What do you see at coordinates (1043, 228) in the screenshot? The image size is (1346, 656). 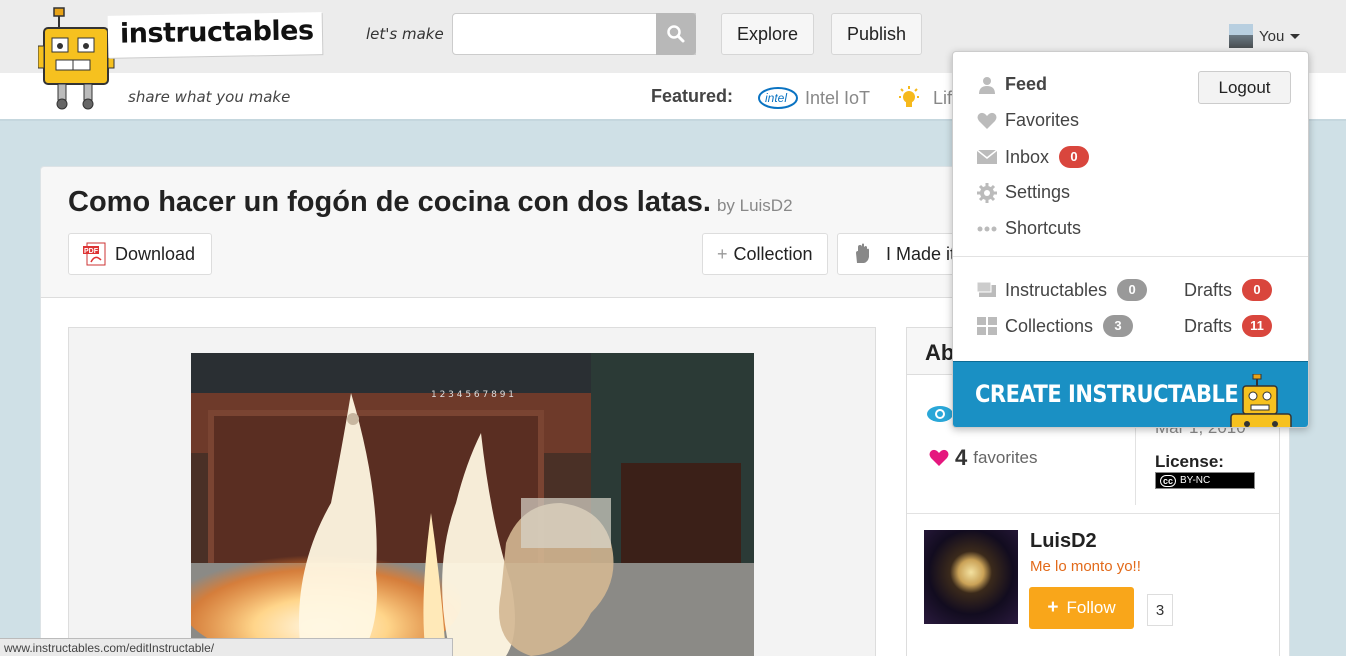 I see `menu-item-label: Shortcuts` at bounding box center [1043, 228].